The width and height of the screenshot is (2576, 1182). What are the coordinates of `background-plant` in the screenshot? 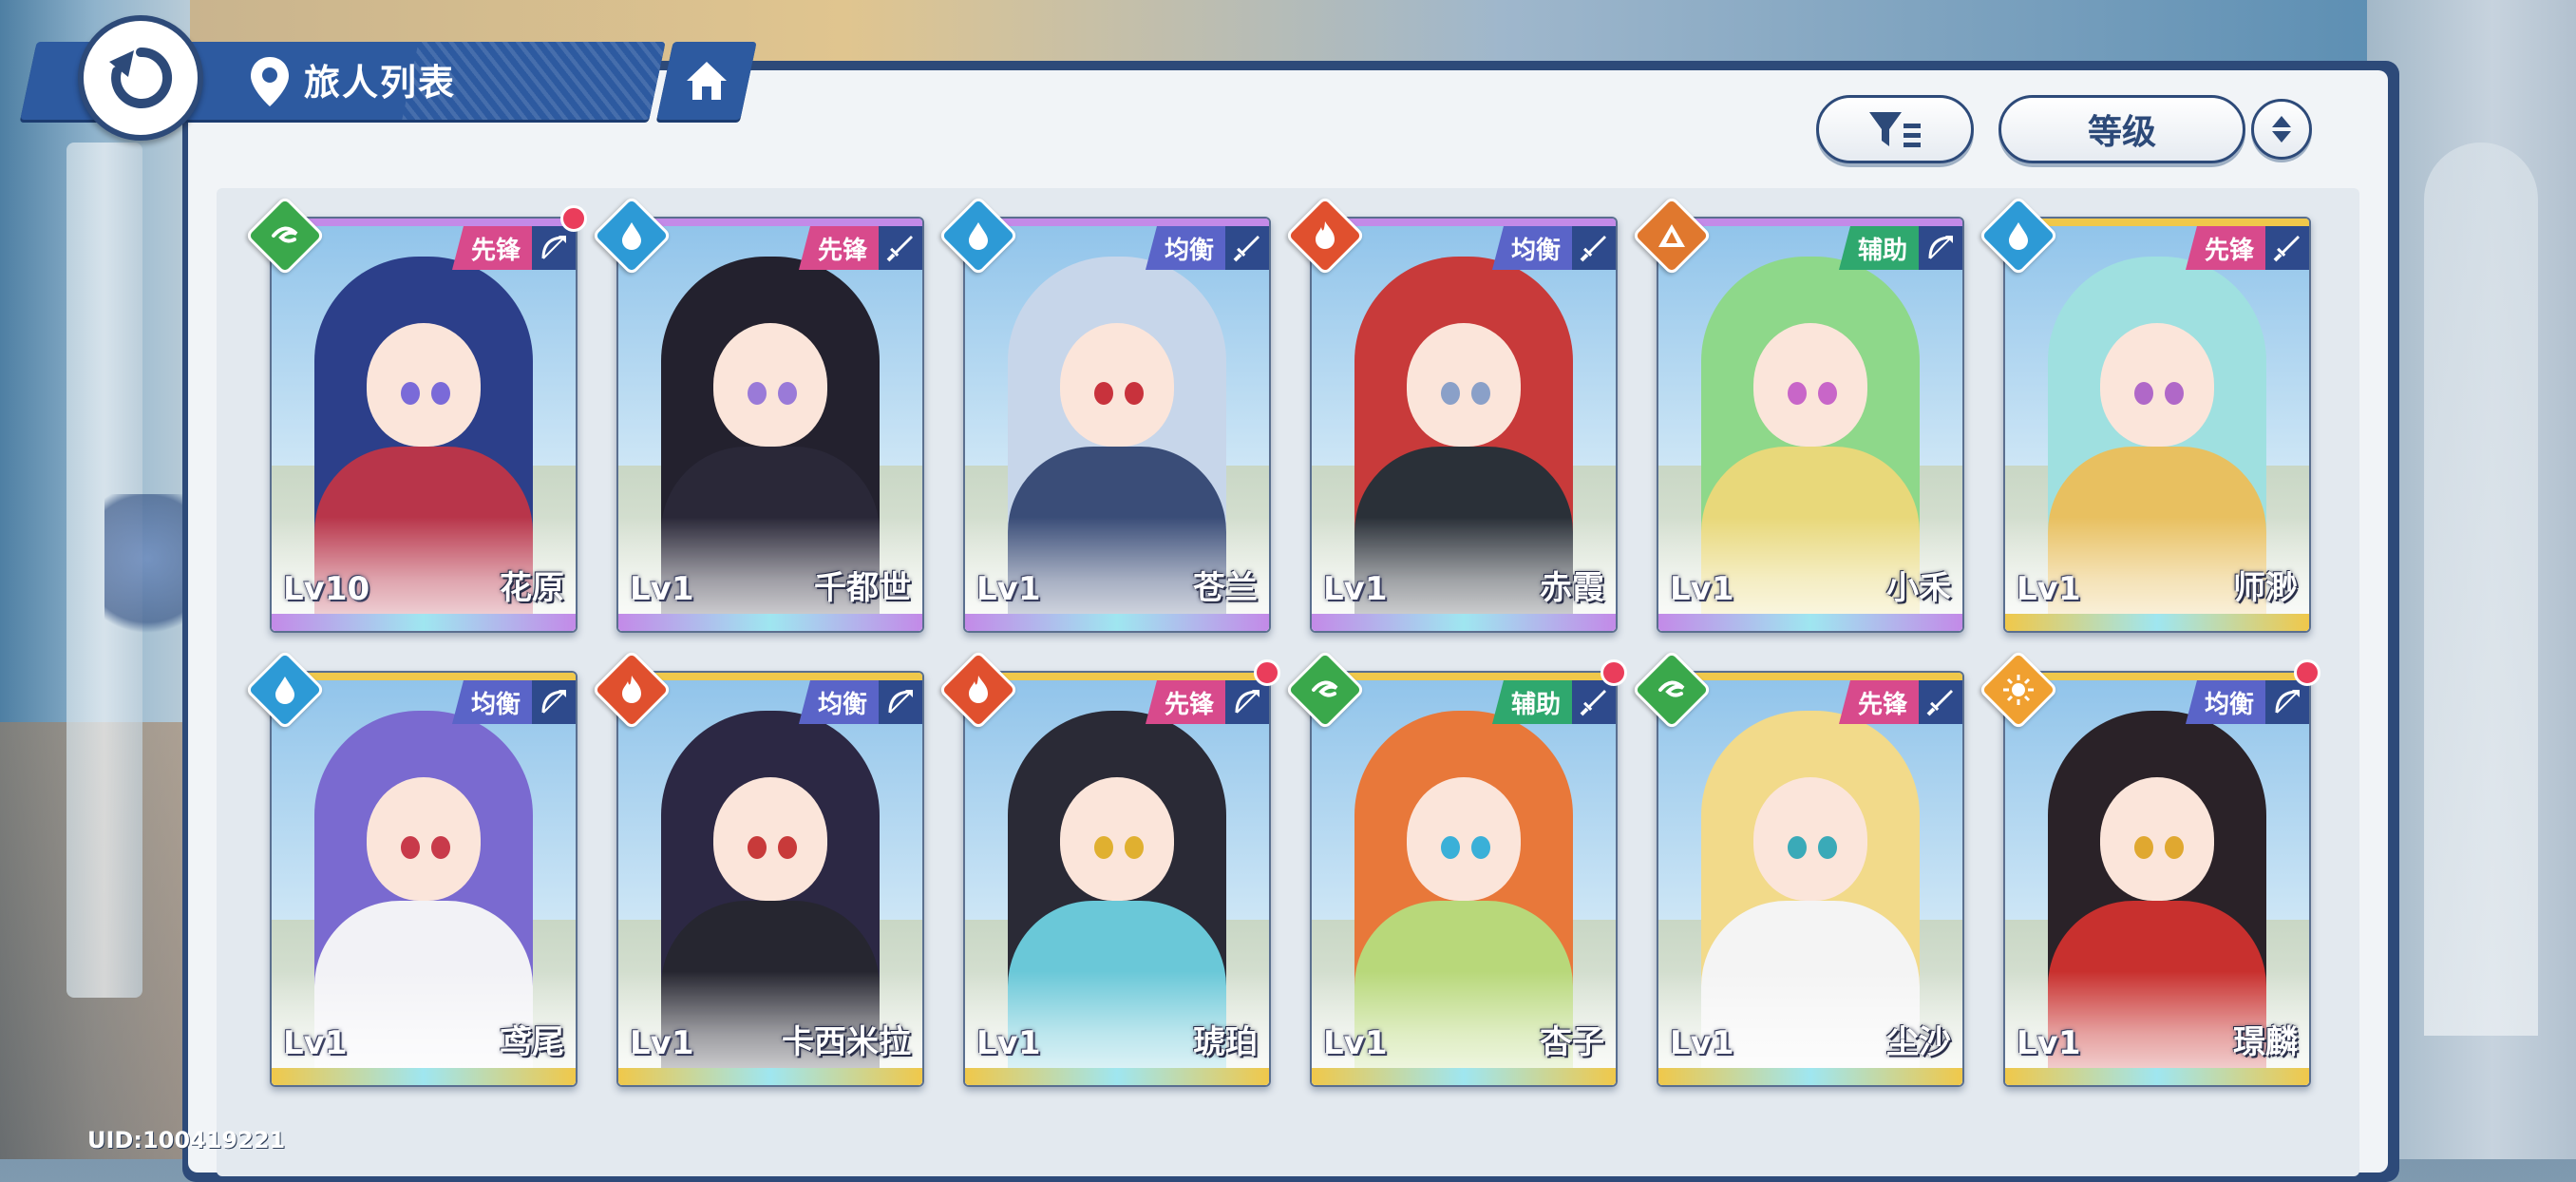 It's located at (147, 575).